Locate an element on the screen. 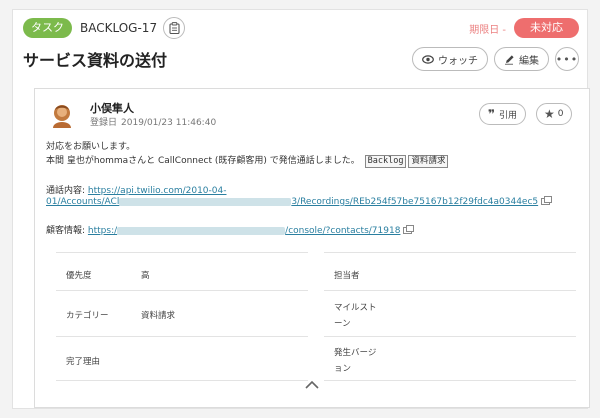  star-button: ★ 0 is located at coordinates (554, 114).